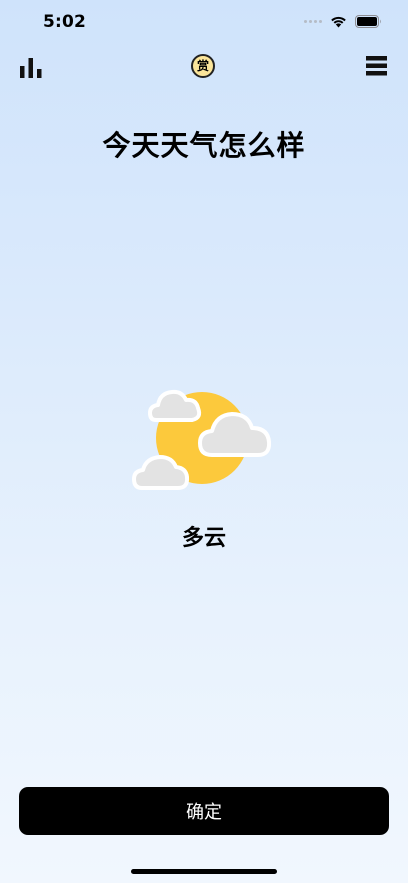 The height and width of the screenshot is (883, 408). I want to click on top-bar: 赏, so click(204, 67).